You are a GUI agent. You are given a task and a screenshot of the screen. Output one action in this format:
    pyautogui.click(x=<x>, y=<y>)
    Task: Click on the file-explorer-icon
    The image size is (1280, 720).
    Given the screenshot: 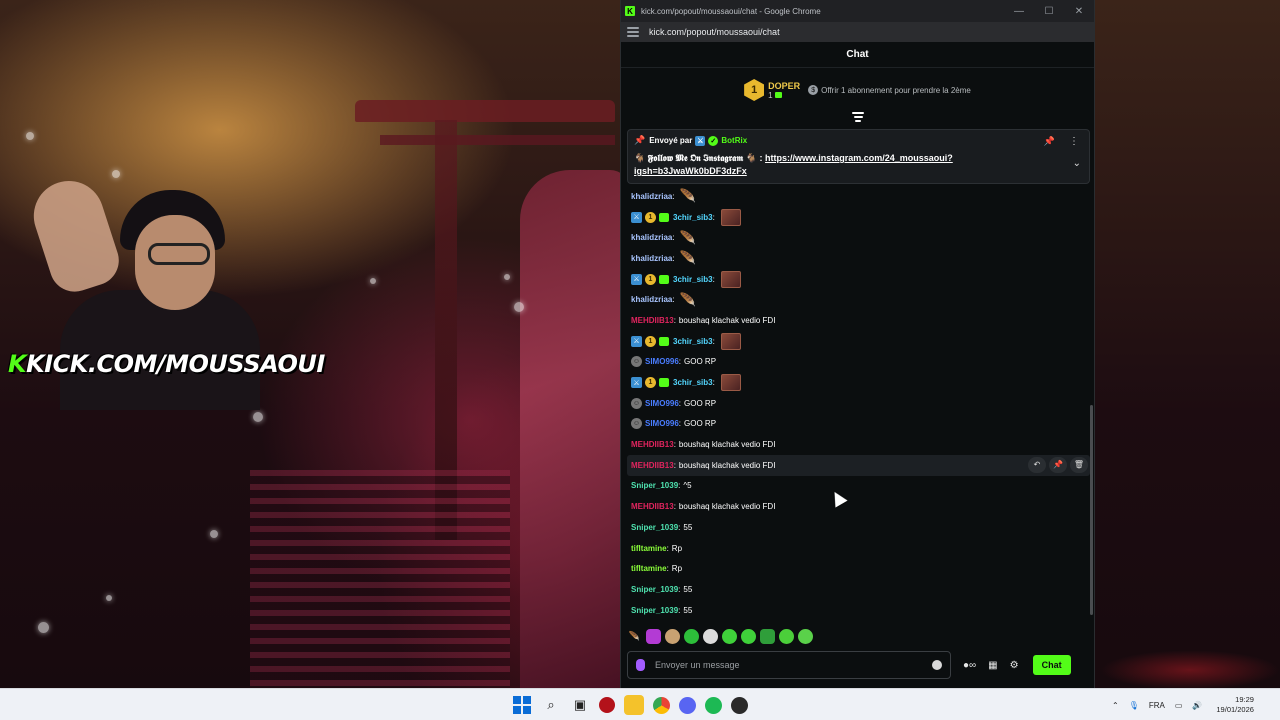 What is the action you would take?
    pyautogui.click(x=634, y=705)
    